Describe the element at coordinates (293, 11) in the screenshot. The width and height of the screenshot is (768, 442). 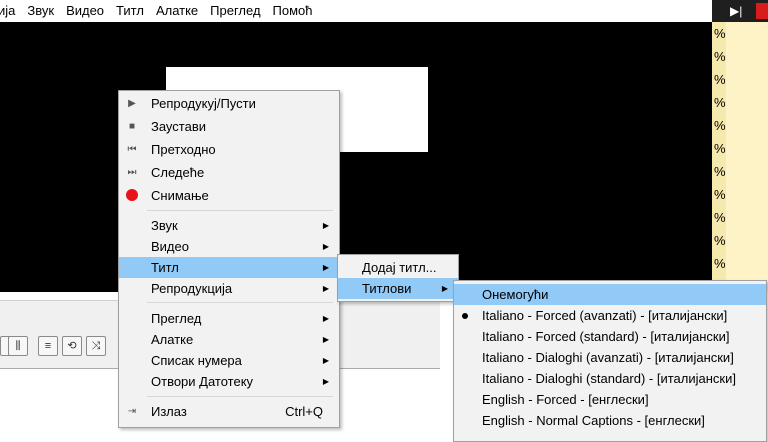
I see `menu-help: Помоћ` at that location.